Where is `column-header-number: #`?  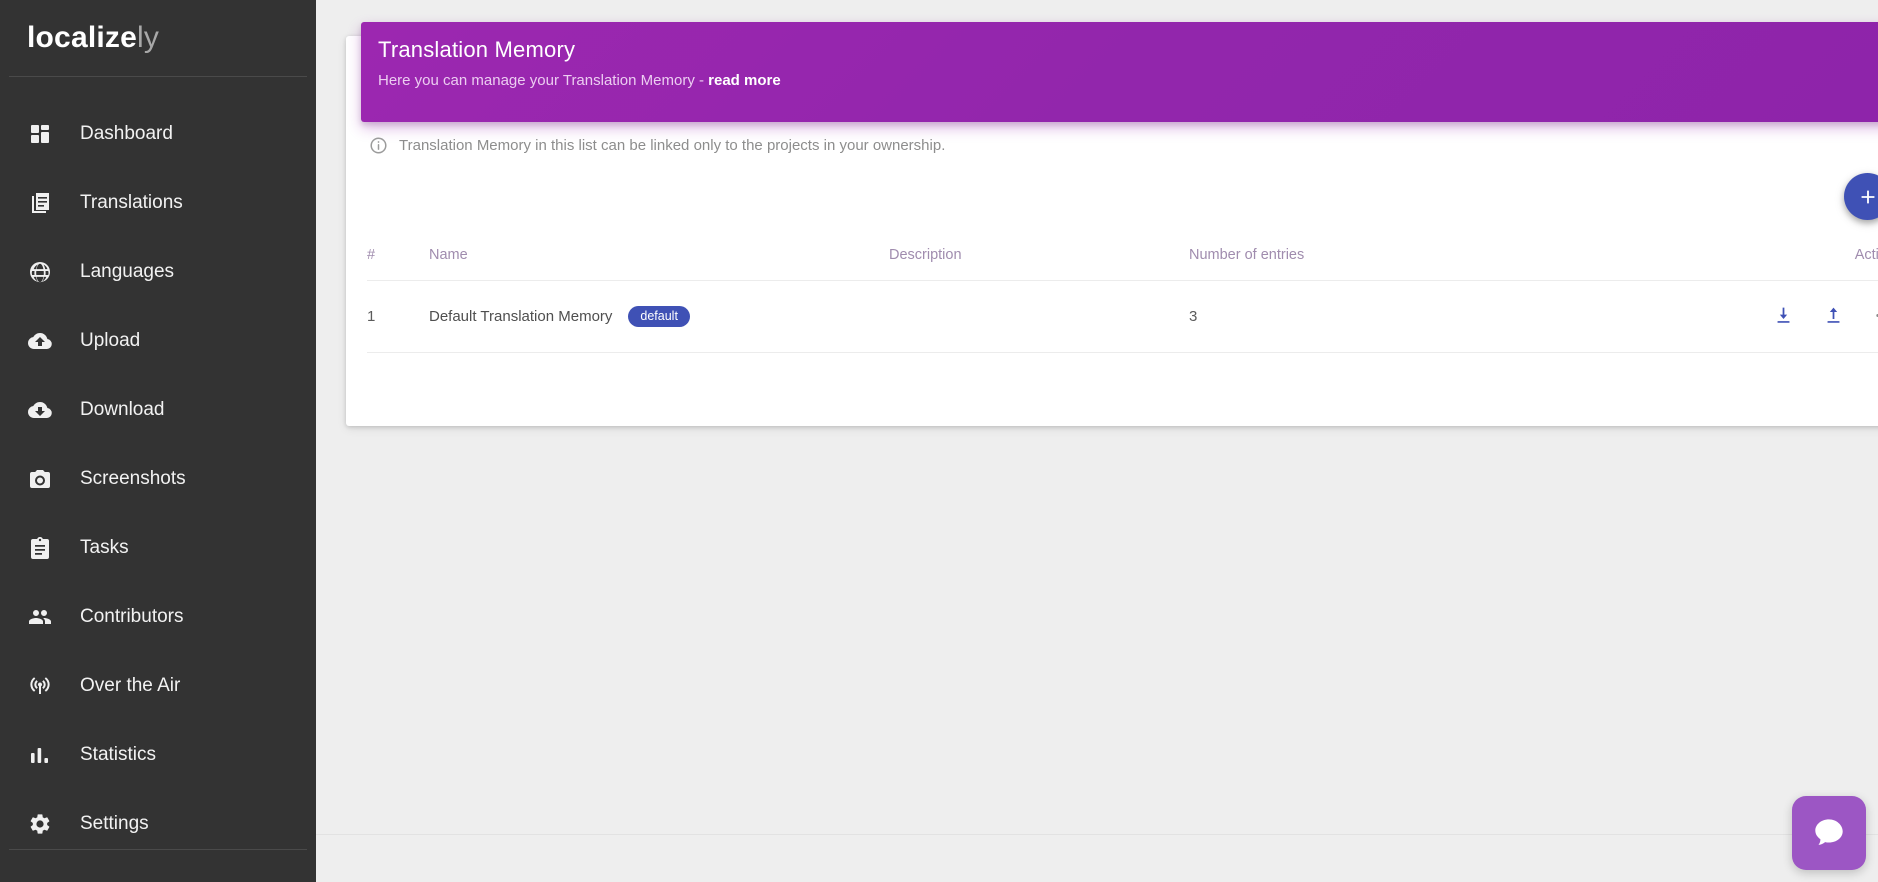 column-header-number: # is located at coordinates (398, 264).